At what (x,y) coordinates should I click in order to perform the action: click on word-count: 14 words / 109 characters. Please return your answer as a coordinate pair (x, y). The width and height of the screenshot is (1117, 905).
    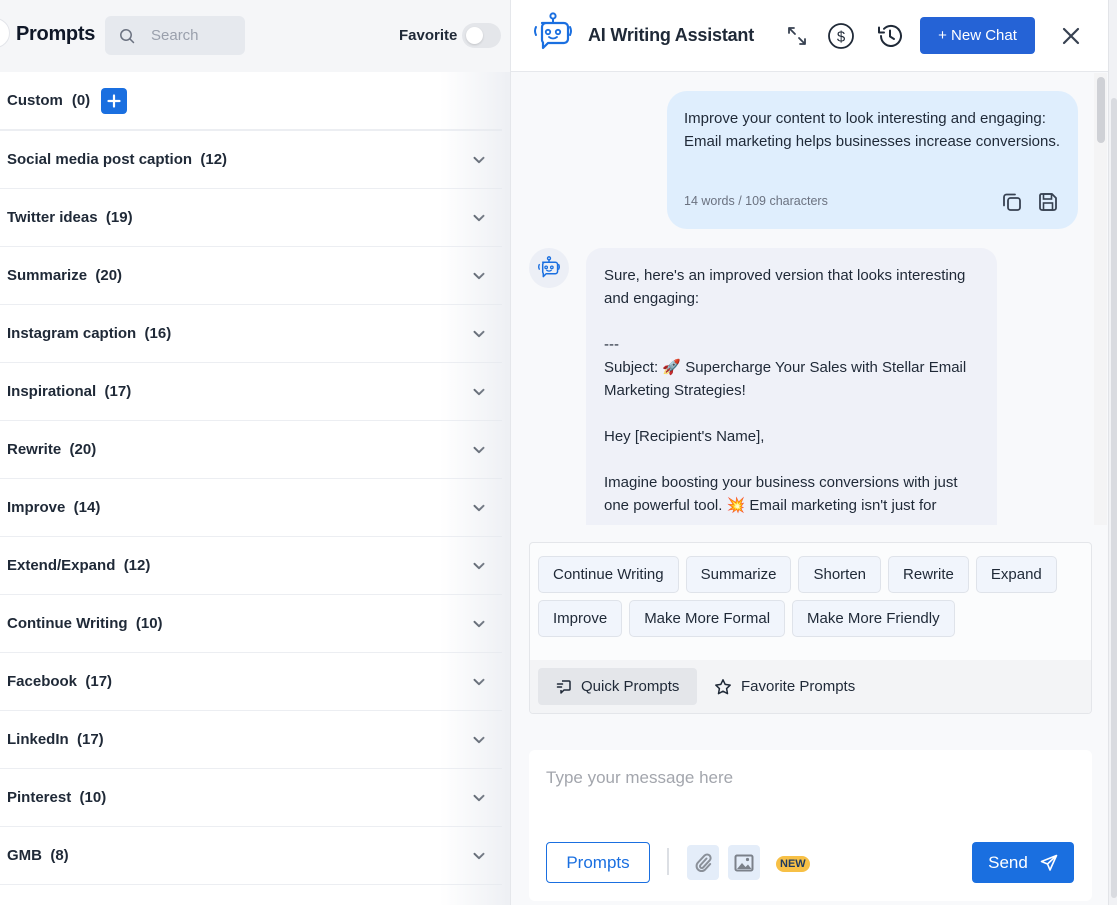
    Looking at the image, I should click on (756, 201).